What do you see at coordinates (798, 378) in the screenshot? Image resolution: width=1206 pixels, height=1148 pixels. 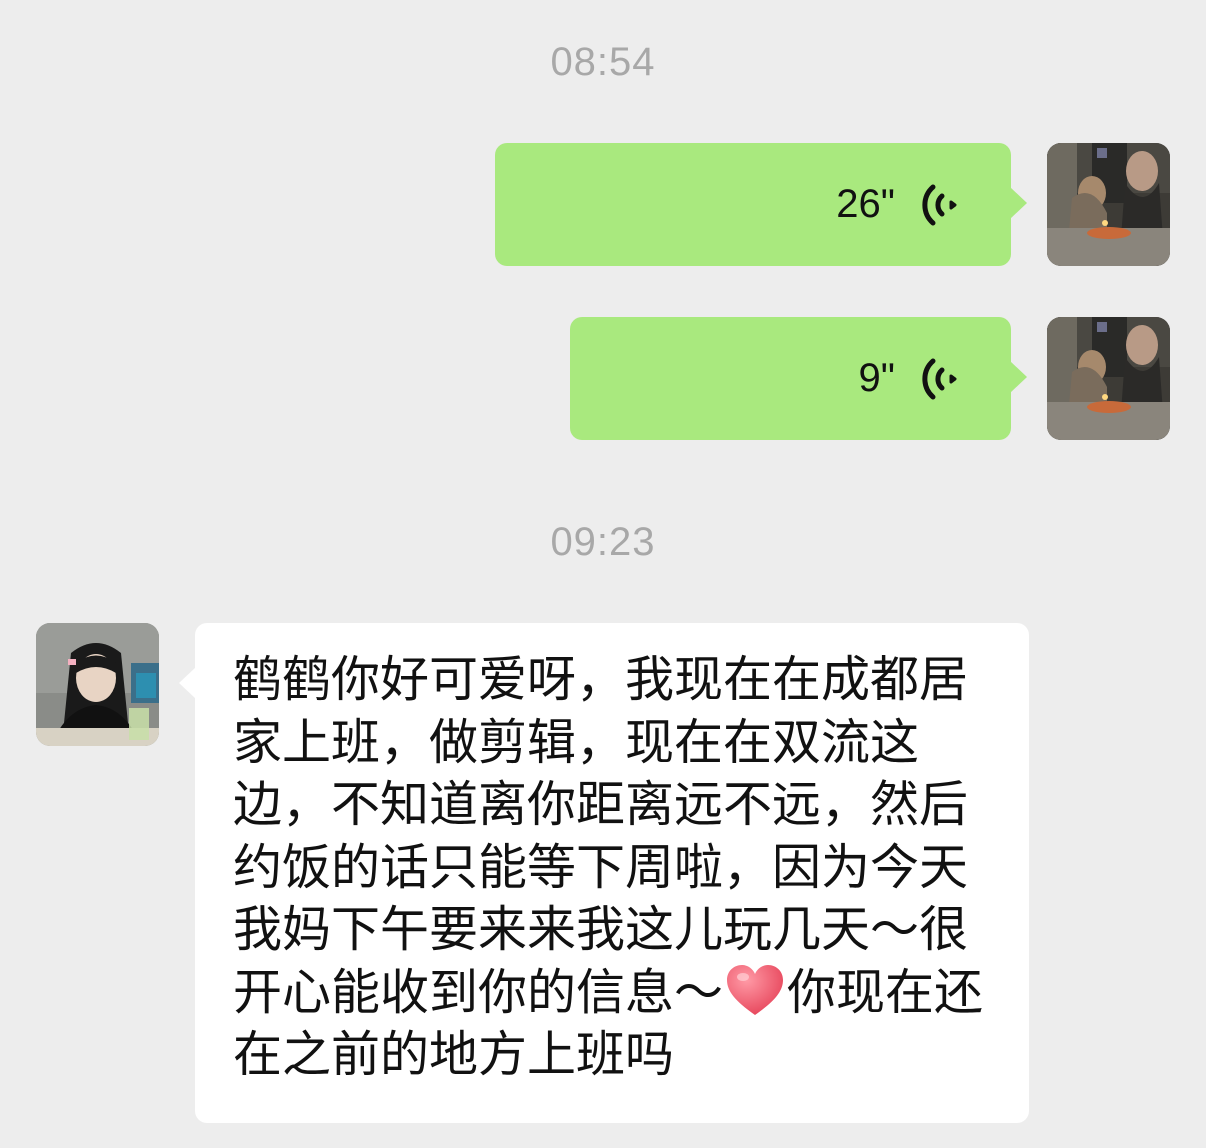 I see `voice-message-bubble: 9"` at bounding box center [798, 378].